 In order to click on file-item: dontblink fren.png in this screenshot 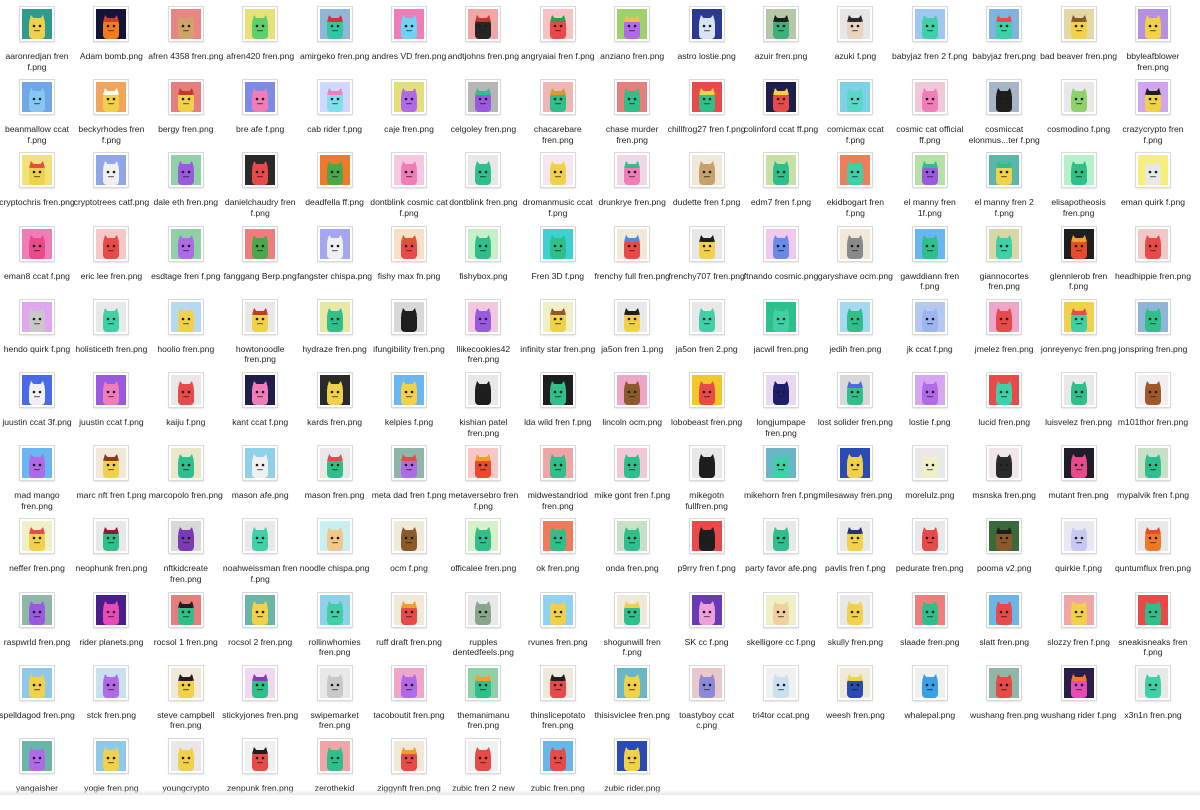, I will do `click(483, 187)`.